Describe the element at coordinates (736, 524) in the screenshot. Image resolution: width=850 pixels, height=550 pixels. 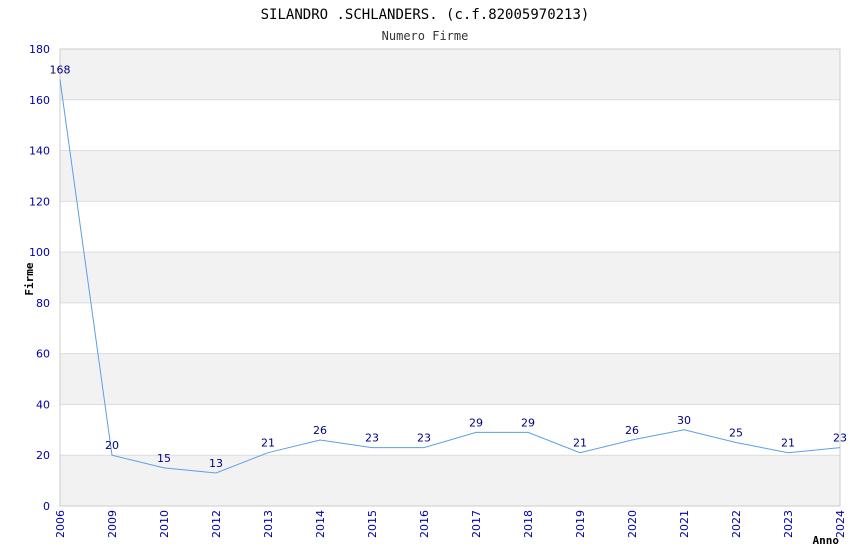
I see `x-tick-label: 2022` at that location.